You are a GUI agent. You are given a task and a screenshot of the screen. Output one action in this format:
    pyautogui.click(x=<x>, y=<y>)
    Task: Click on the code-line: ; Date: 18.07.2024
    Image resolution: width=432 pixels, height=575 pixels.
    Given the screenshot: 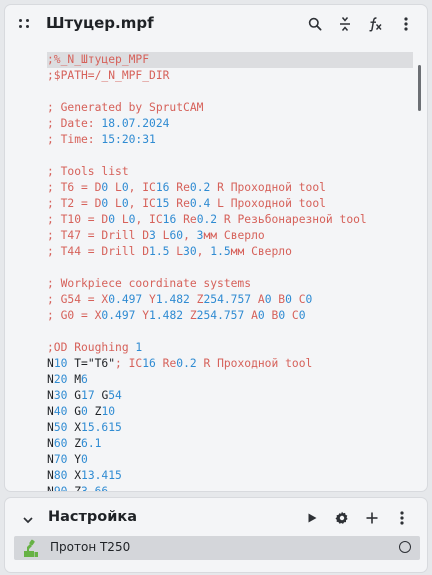 What is the action you would take?
    pyautogui.click(x=230, y=124)
    